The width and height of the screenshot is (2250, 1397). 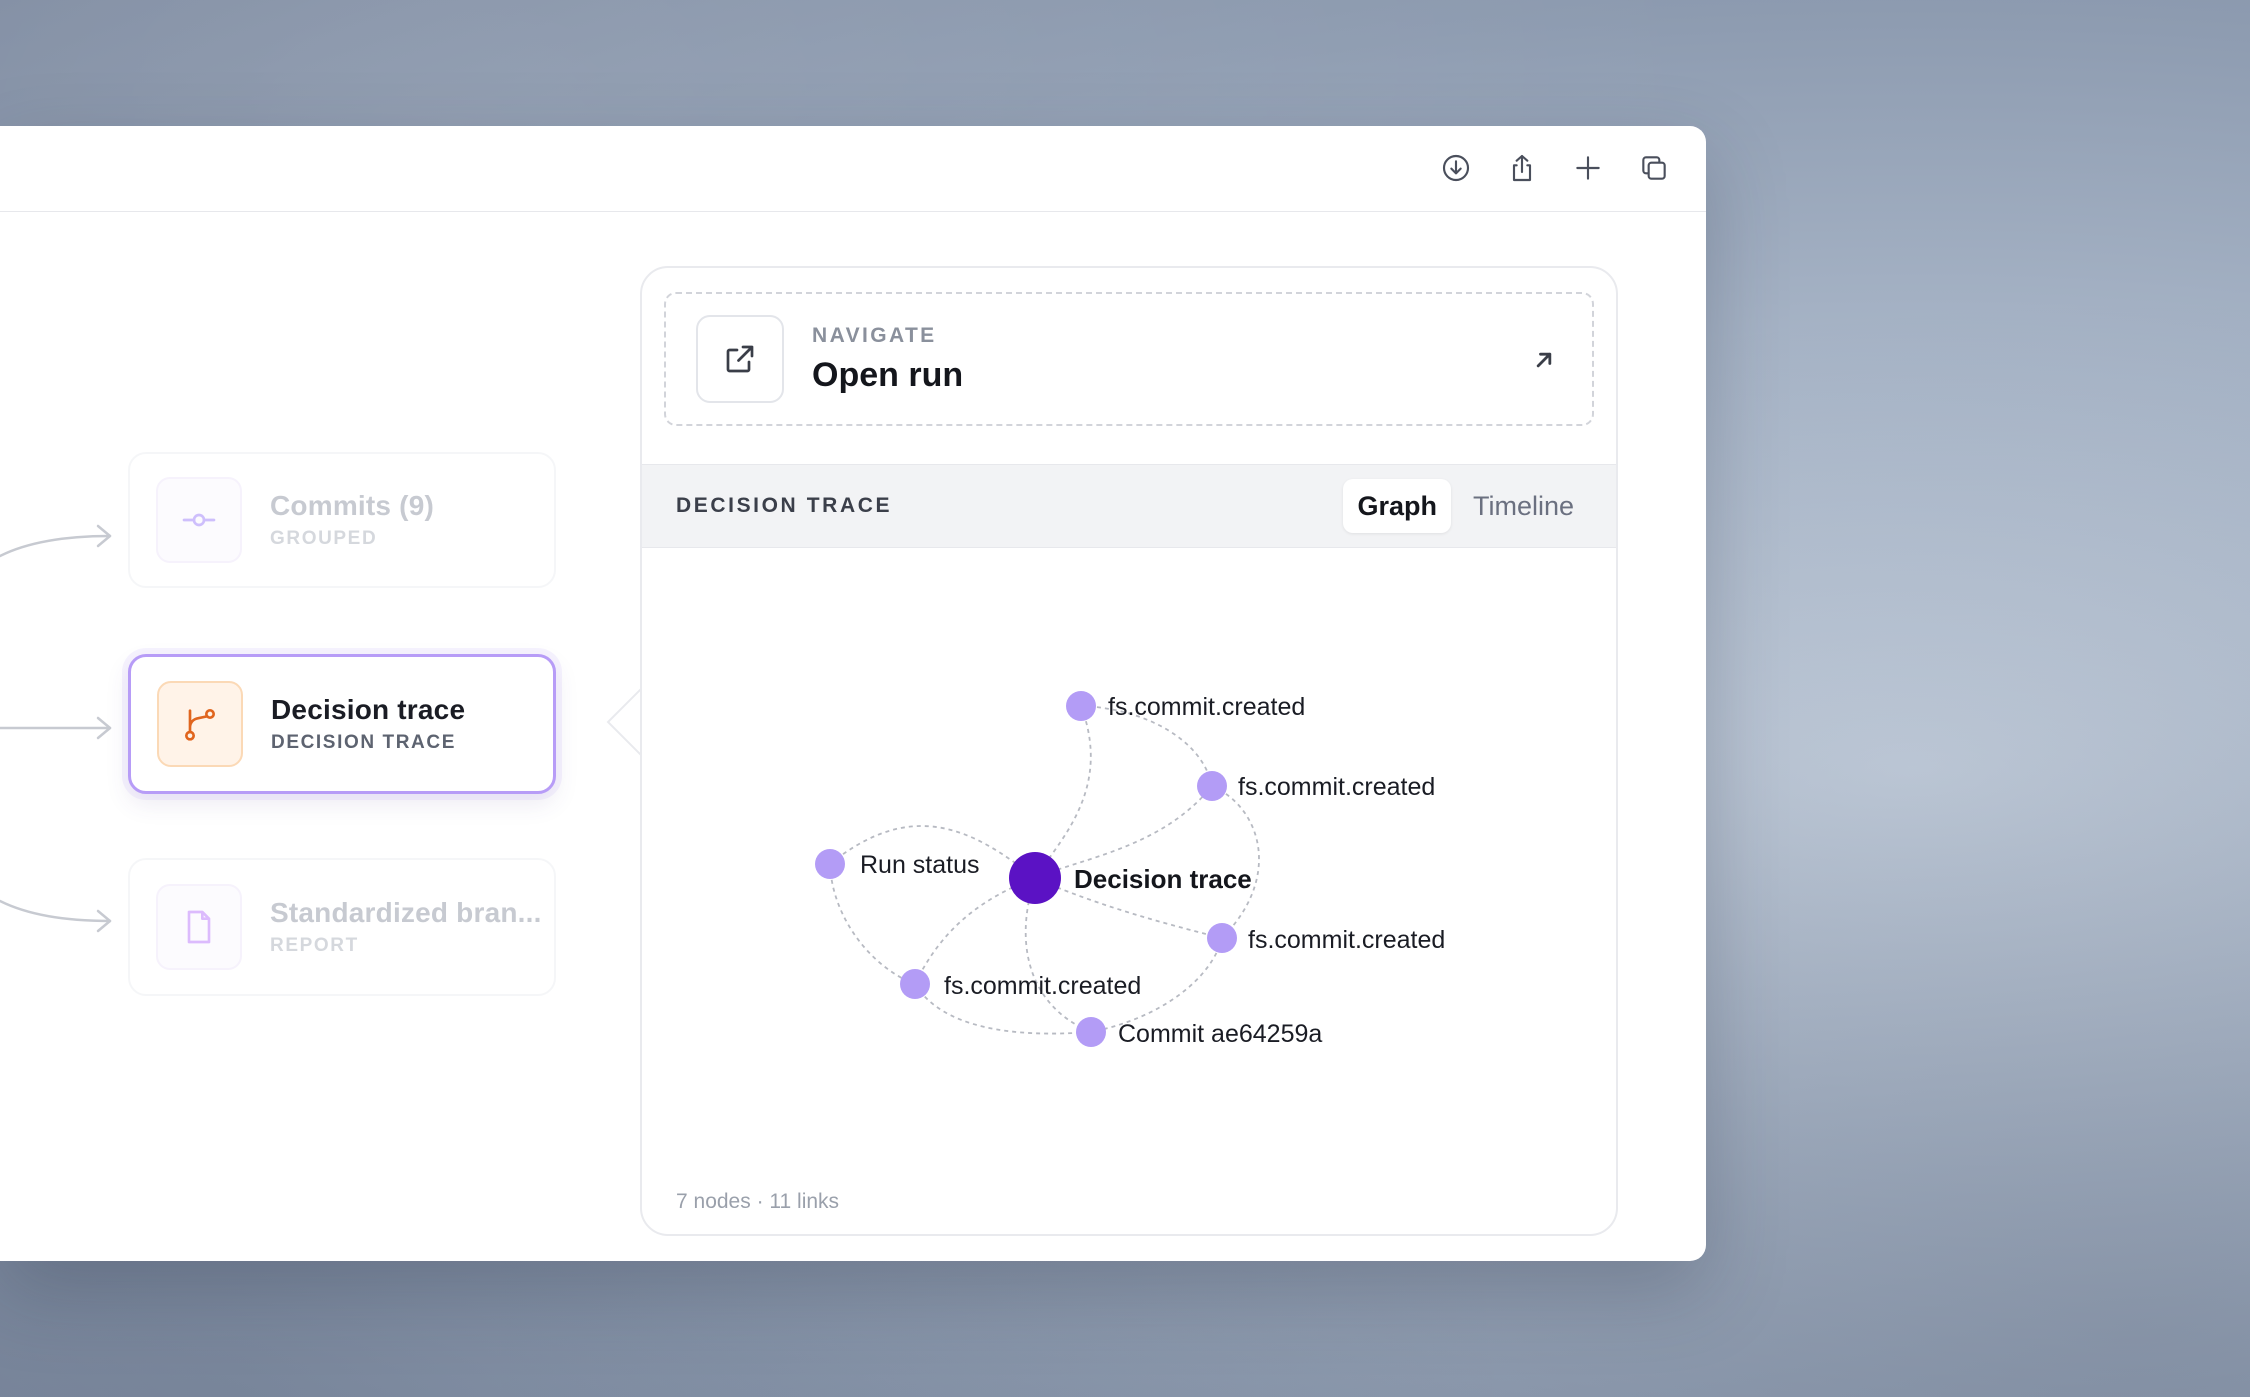 I want to click on add-button, so click(x=1588, y=168).